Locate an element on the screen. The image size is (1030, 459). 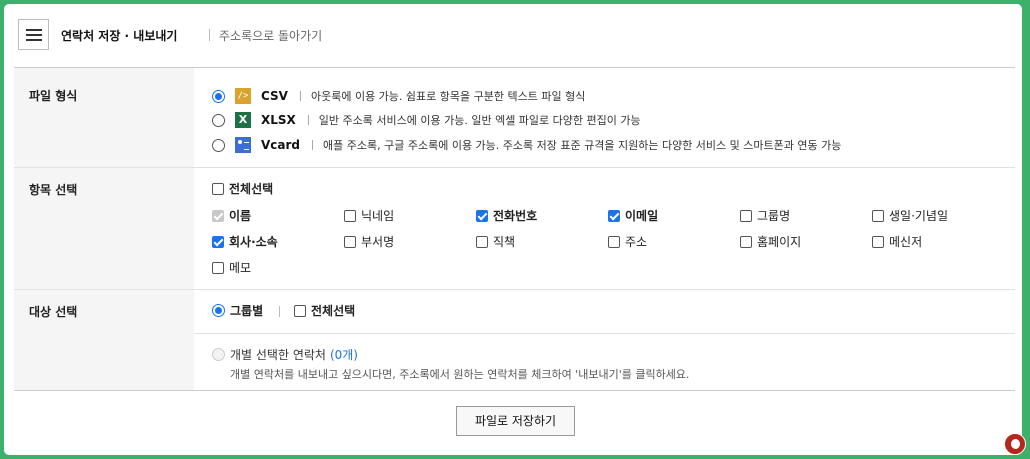
excel-file-icon: X is located at coordinates (243, 120).